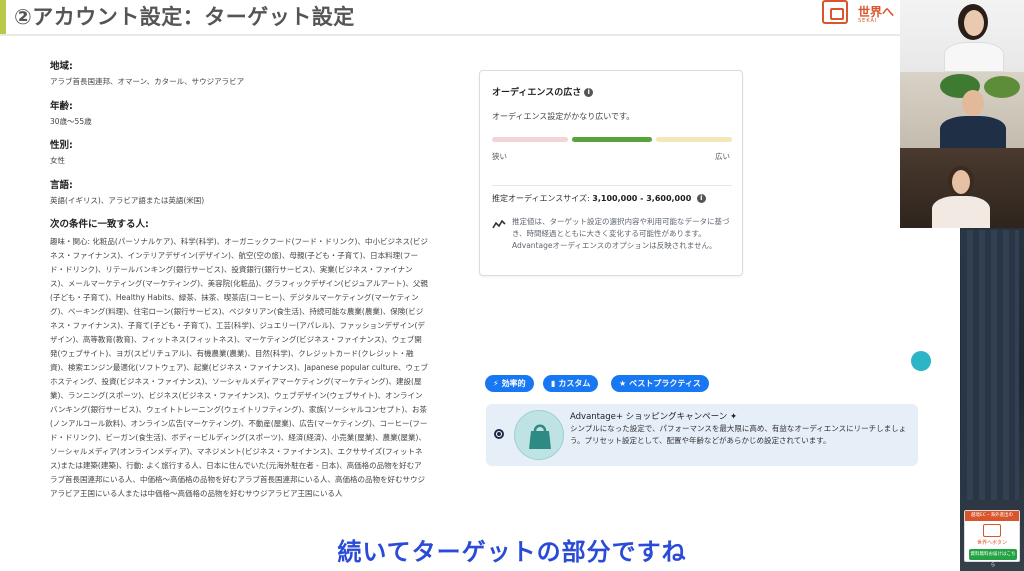 This screenshot has width=1024, height=571. I want to click on meter-active-segment, so click(612, 139).